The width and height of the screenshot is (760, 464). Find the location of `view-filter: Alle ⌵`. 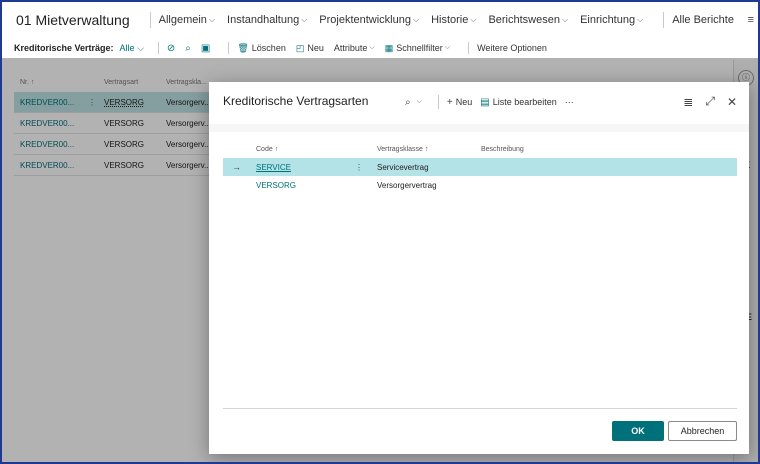

view-filter: Alle ⌵ is located at coordinates (132, 48).